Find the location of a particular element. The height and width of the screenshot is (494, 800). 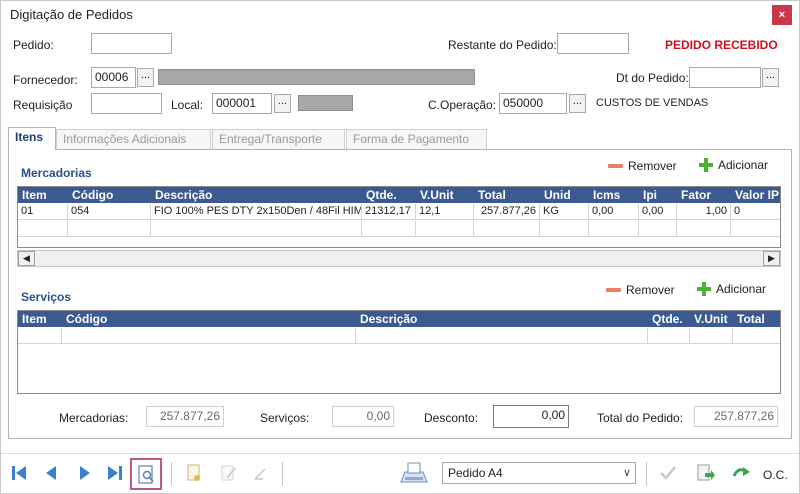

total-pedido-label: Total do Pedido: is located at coordinates (640, 418).